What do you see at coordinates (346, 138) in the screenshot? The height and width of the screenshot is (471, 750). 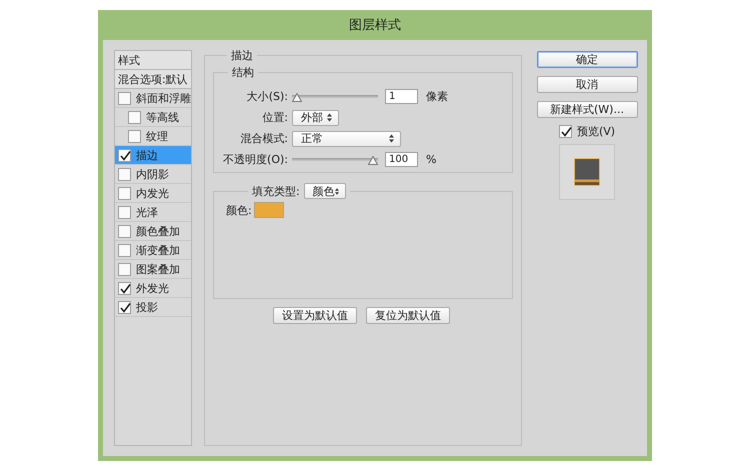 I see `dropdown: 正常` at bounding box center [346, 138].